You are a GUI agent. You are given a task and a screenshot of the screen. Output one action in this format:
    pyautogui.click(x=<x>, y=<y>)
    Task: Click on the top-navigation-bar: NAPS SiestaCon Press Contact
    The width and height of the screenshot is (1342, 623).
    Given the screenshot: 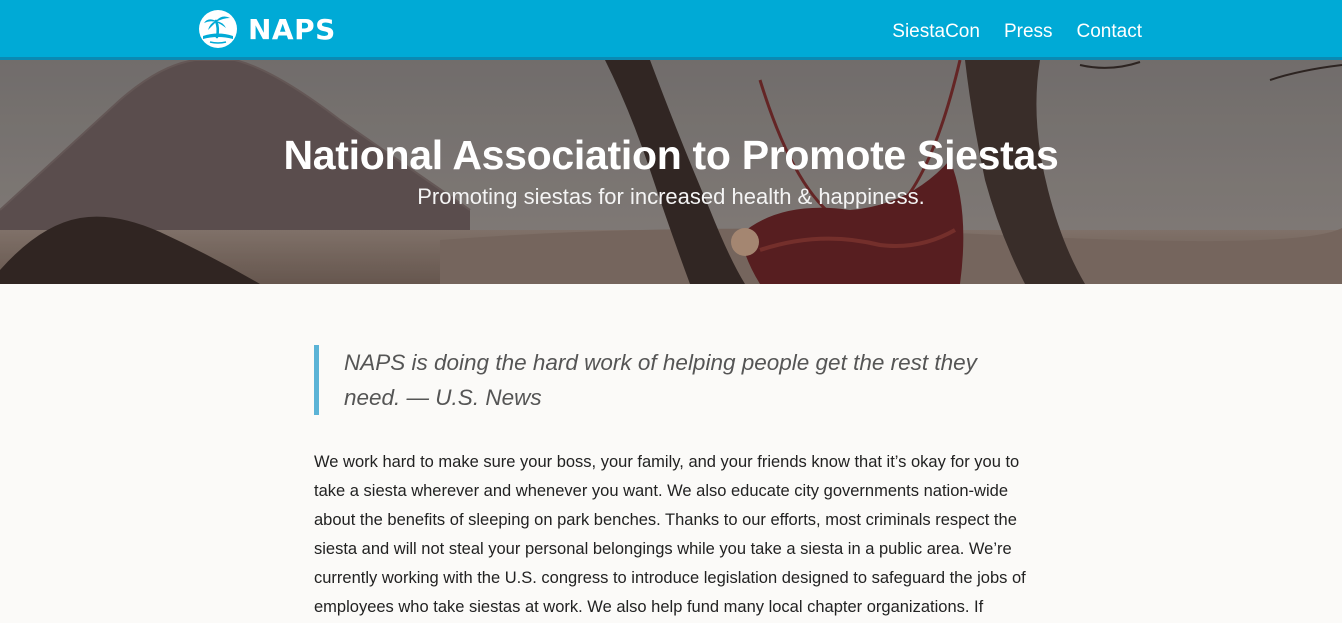 What is the action you would take?
    pyautogui.click(x=671, y=30)
    